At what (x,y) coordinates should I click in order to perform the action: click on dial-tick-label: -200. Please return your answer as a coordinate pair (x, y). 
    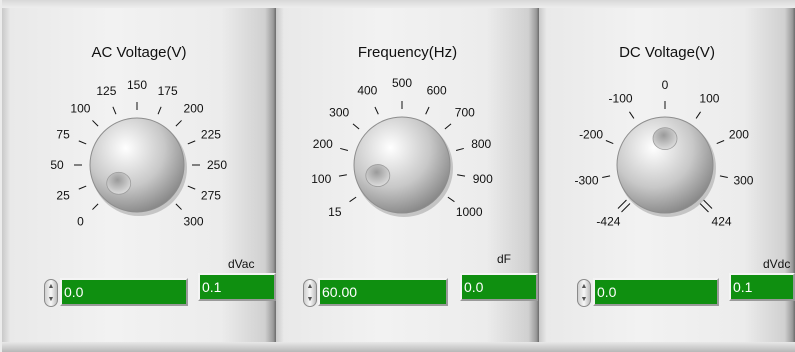
    Looking at the image, I should click on (591, 134).